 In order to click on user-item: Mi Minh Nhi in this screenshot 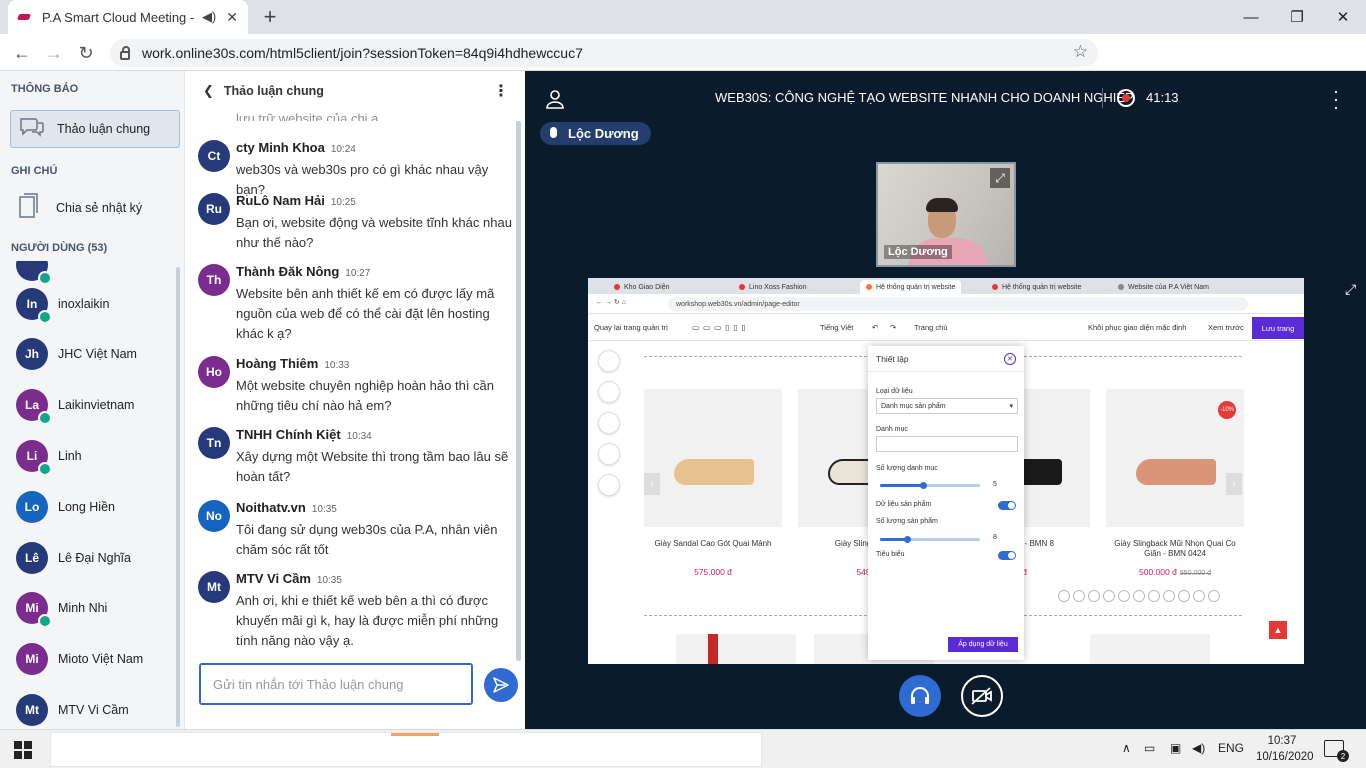, I will do `click(61, 608)`.